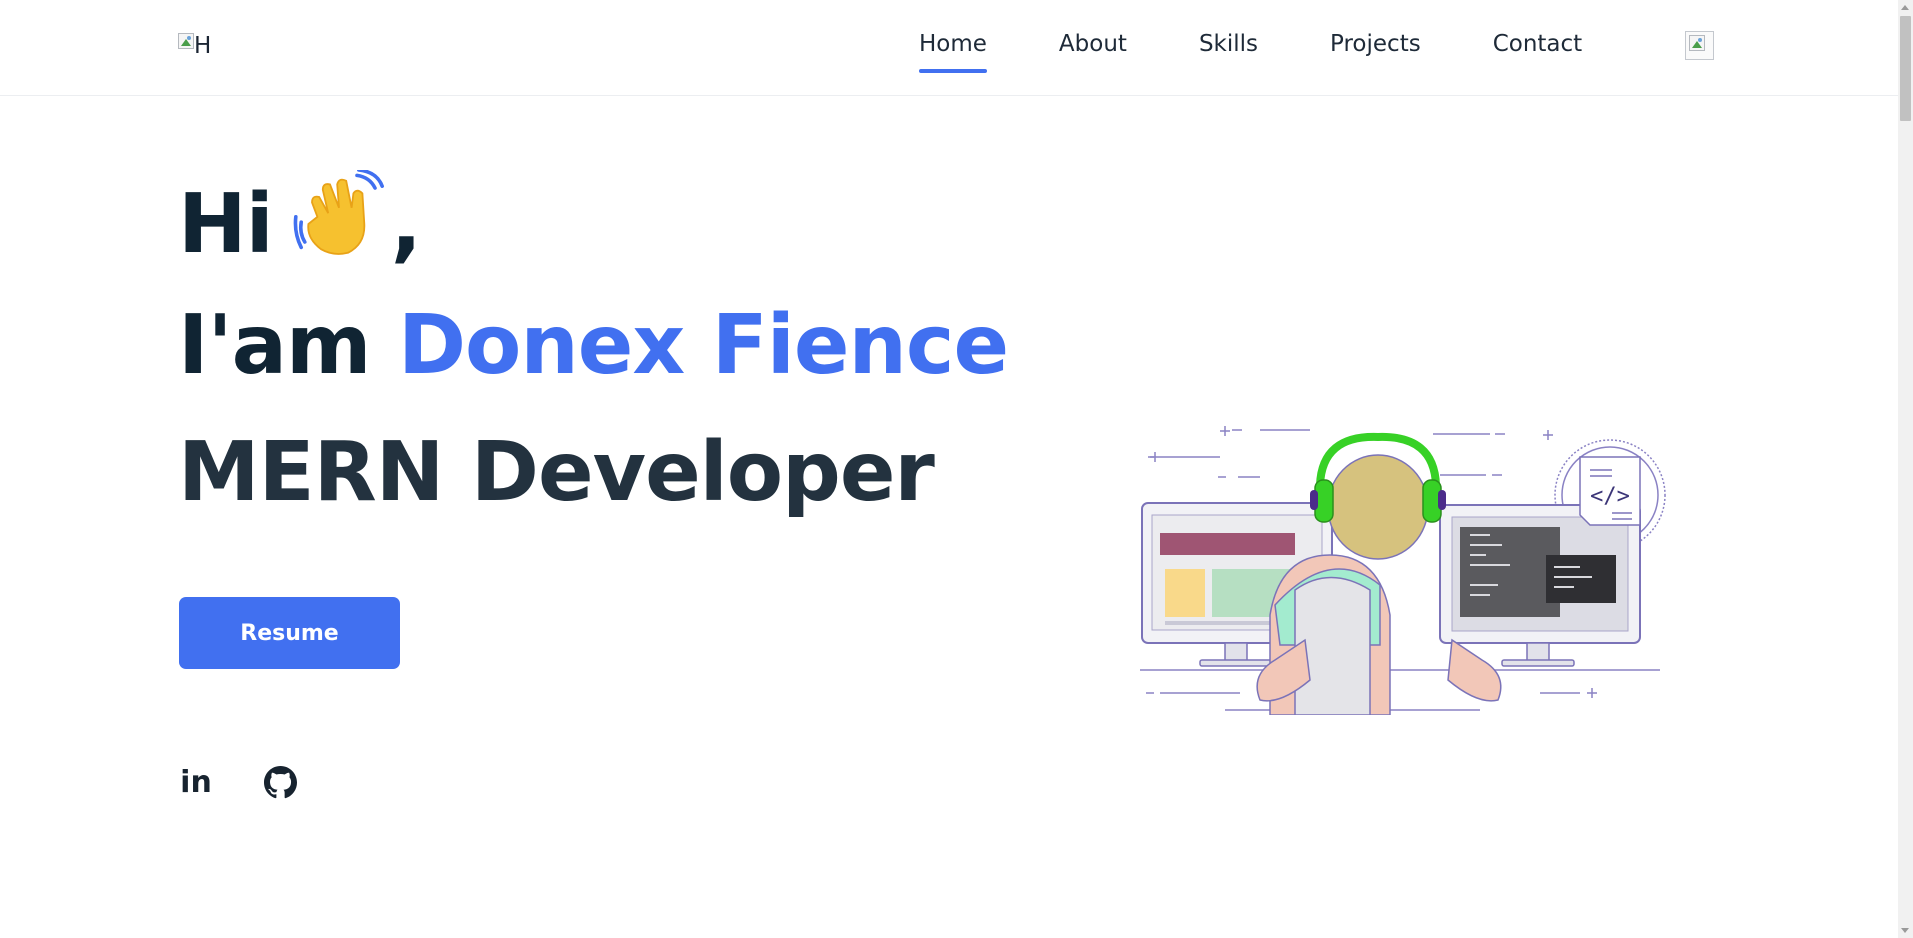 The width and height of the screenshot is (1913, 938). What do you see at coordinates (1905, 469) in the screenshot?
I see `page-scrollbar` at bounding box center [1905, 469].